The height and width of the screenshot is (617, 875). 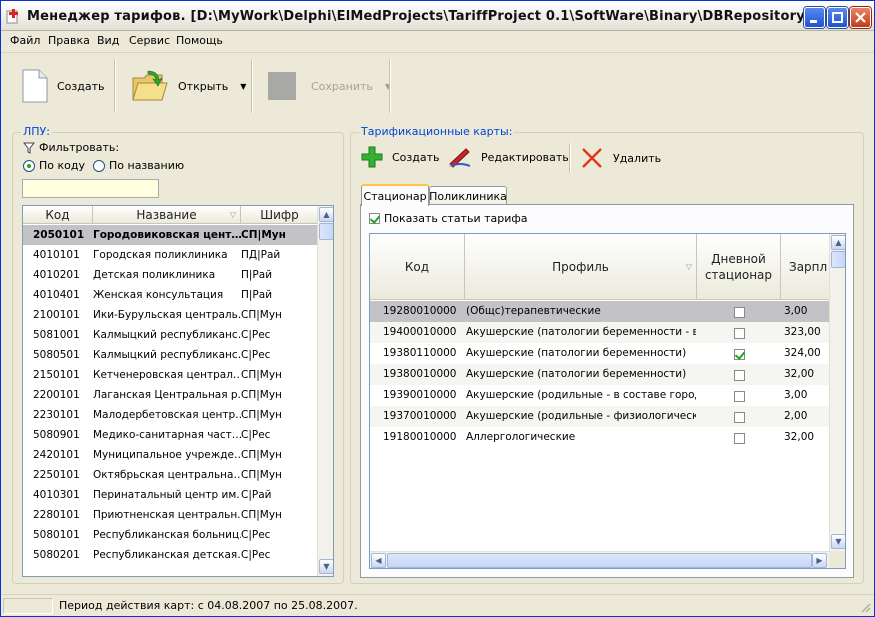 I want to click on card-create-button: Создать, so click(x=400, y=157).